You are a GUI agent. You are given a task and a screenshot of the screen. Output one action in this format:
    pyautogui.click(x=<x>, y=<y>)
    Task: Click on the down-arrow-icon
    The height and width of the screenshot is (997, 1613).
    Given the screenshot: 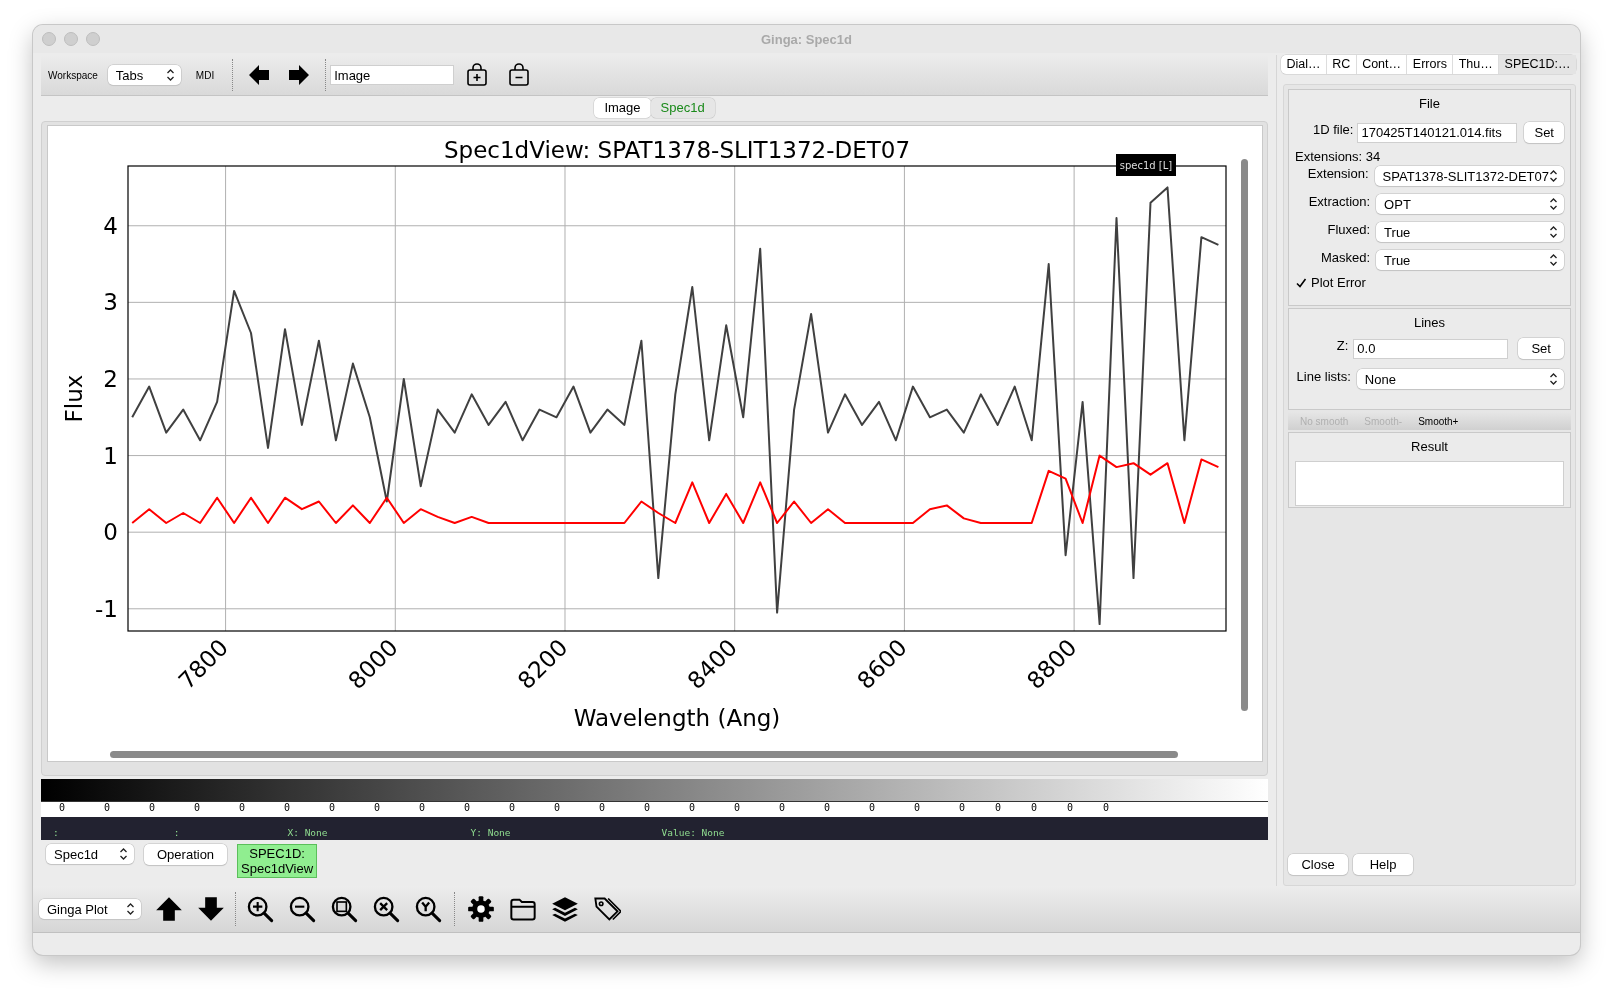 What is the action you would take?
    pyautogui.click(x=211, y=909)
    